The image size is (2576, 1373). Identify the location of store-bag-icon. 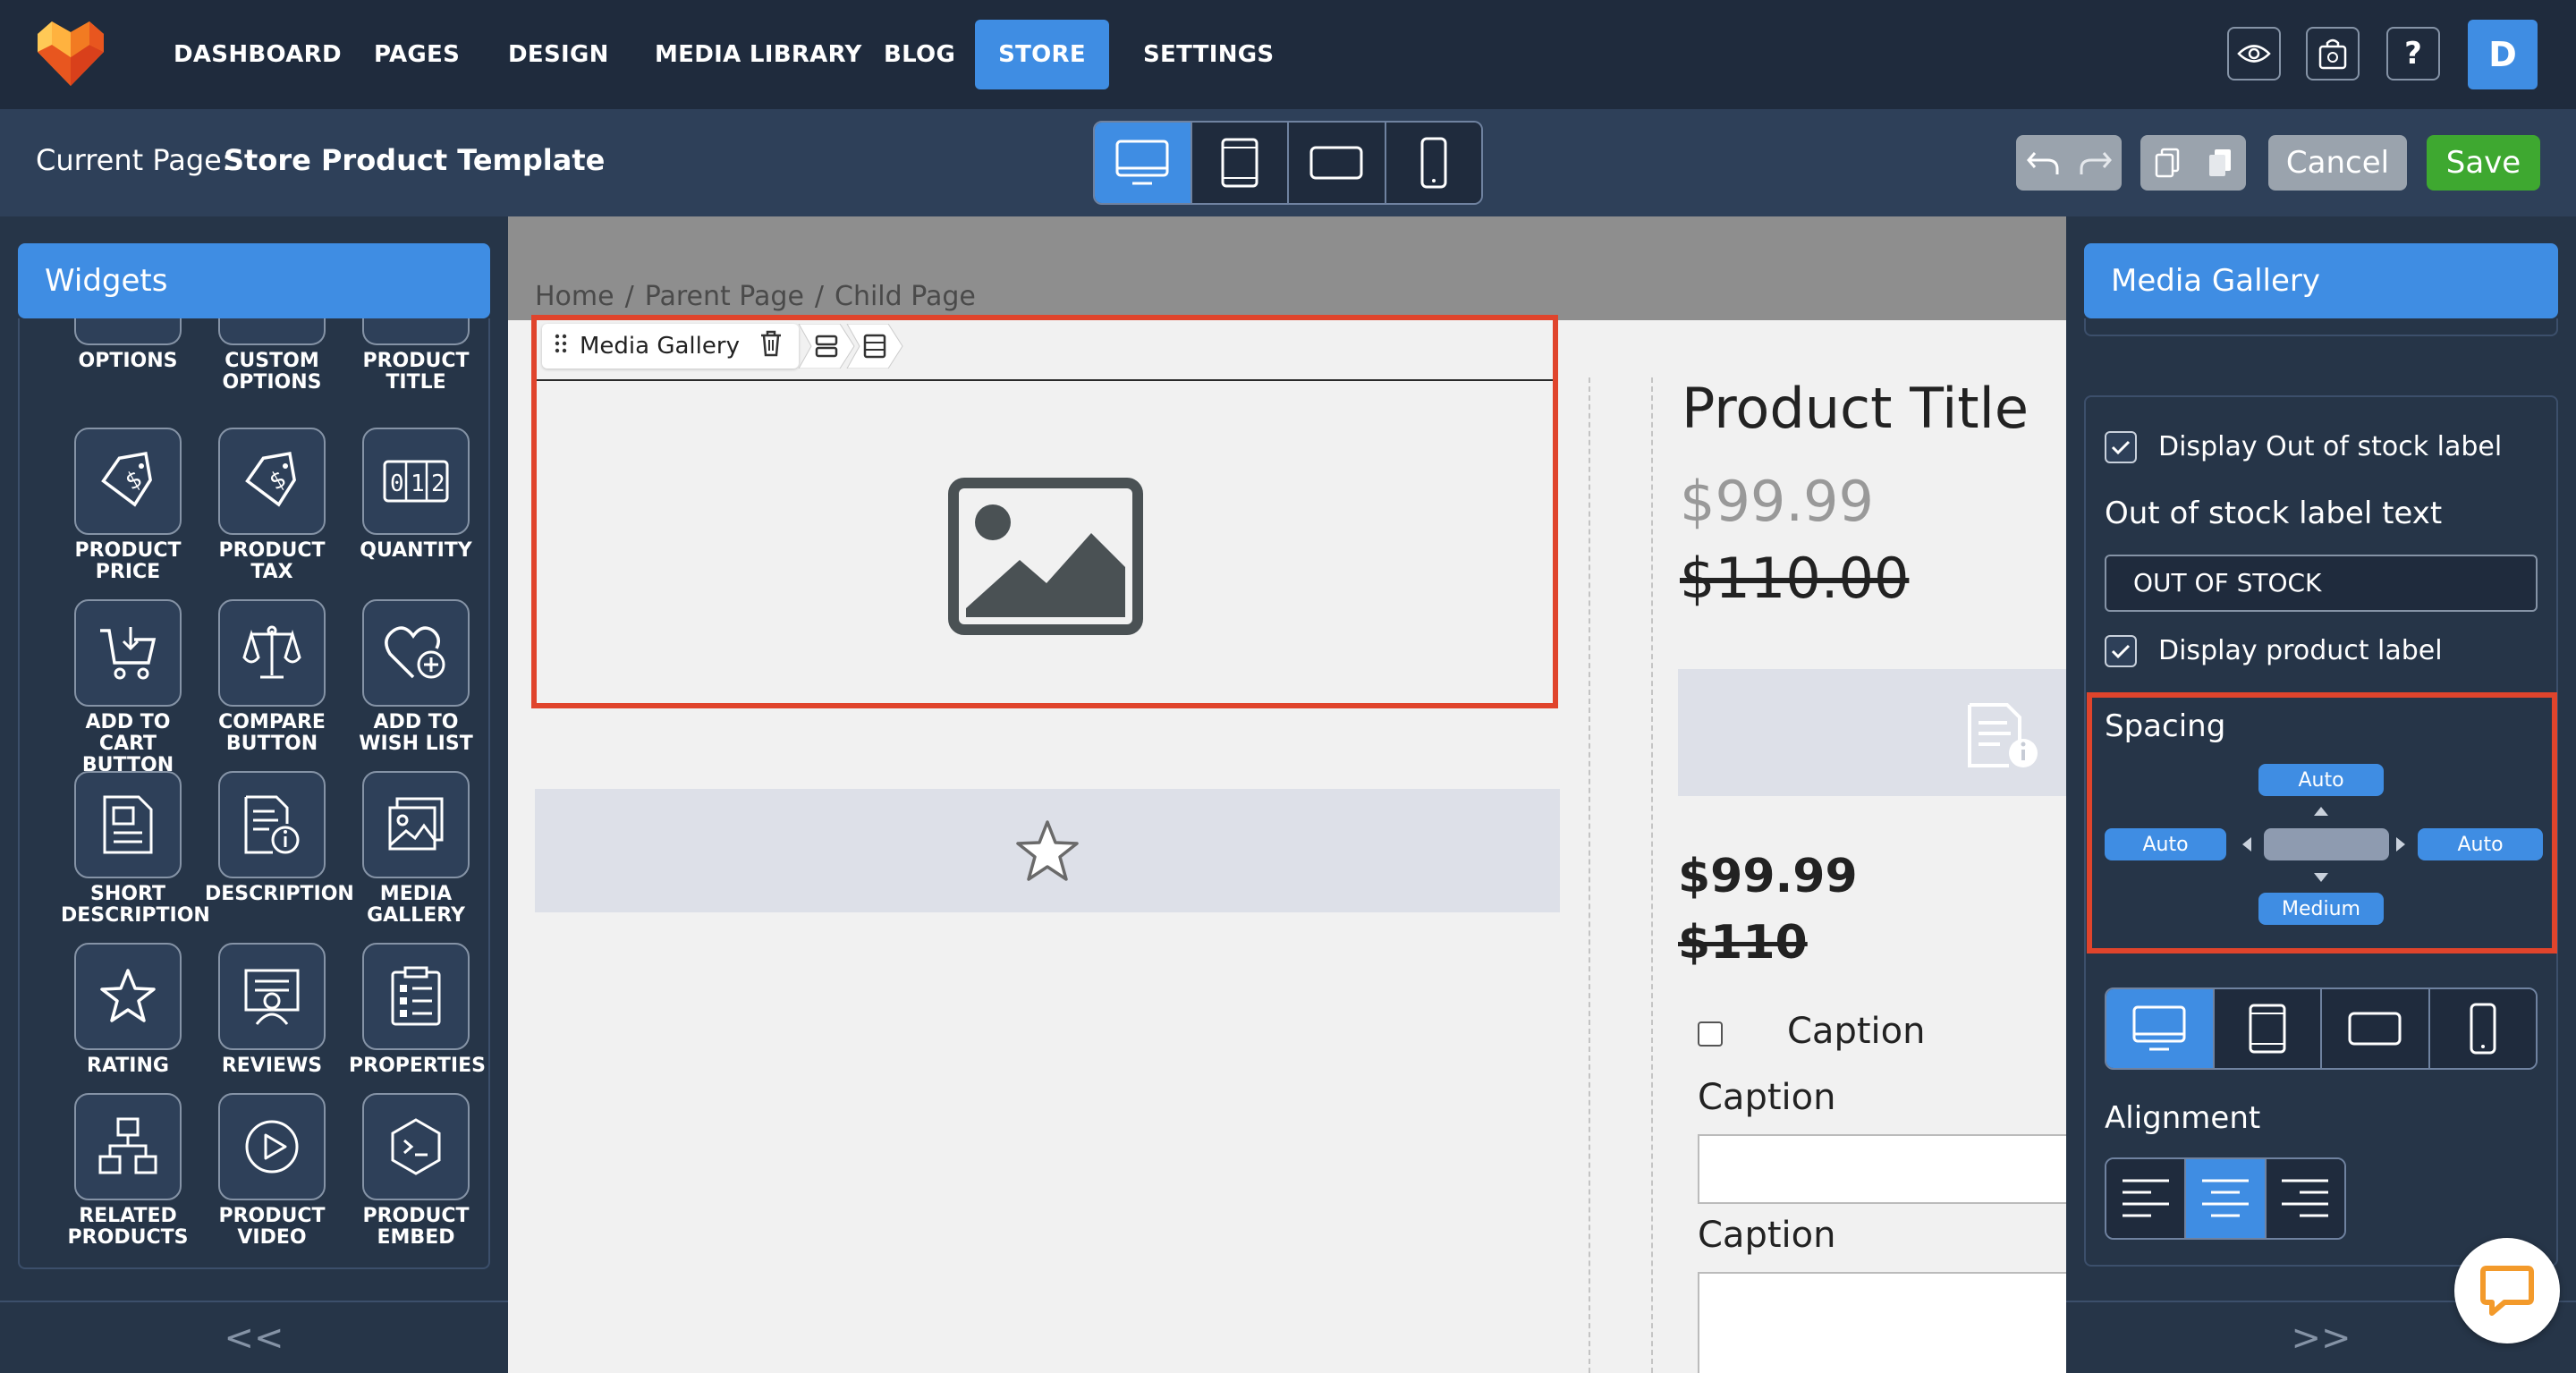
(2333, 54).